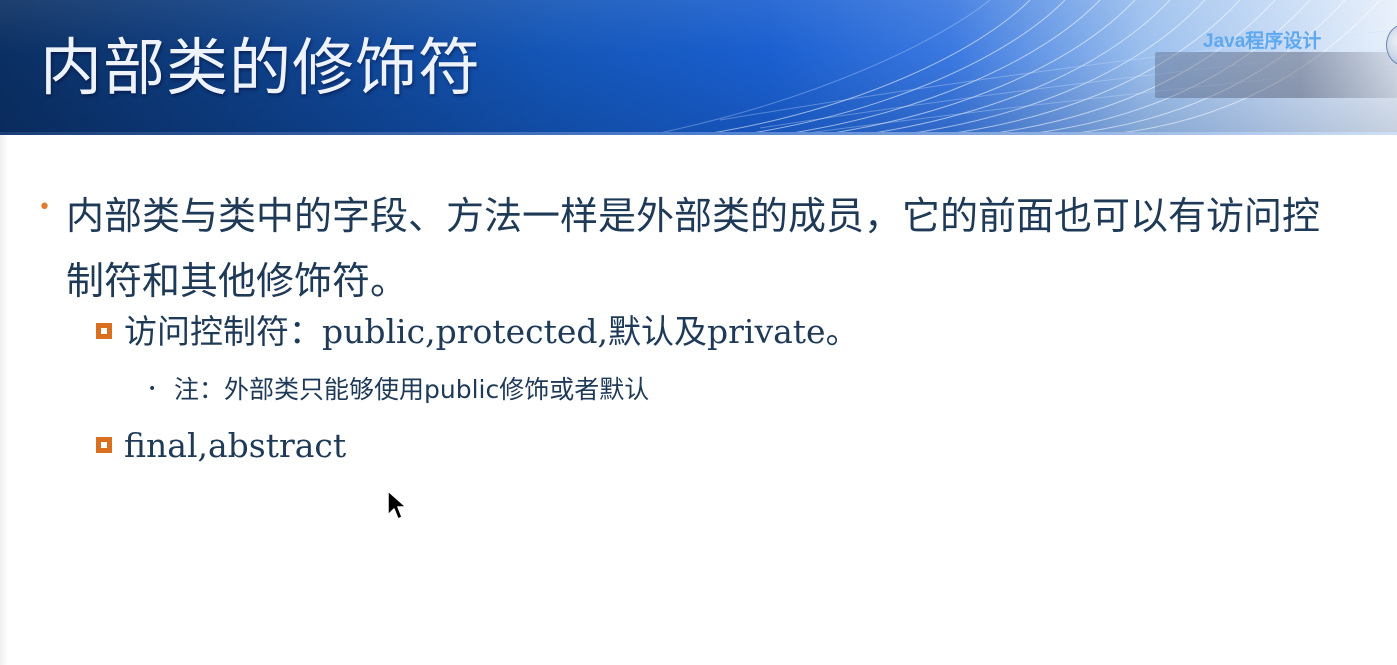 The width and height of the screenshot is (1397, 665). Describe the element at coordinates (397, 505) in the screenshot. I see `mouse-cursor-icon` at that location.